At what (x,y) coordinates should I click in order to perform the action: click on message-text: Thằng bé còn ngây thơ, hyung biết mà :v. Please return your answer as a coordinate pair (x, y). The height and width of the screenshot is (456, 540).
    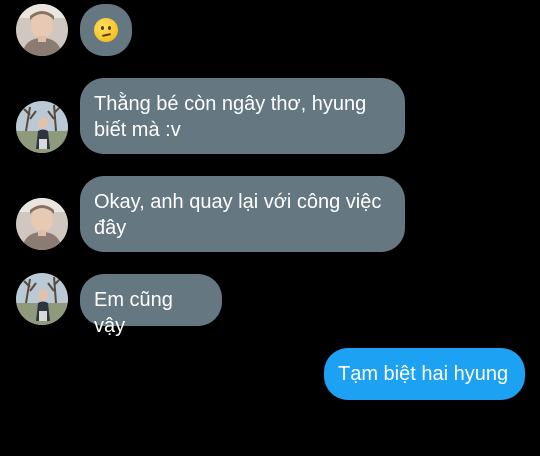
    Looking at the image, I should click on (230, 117).